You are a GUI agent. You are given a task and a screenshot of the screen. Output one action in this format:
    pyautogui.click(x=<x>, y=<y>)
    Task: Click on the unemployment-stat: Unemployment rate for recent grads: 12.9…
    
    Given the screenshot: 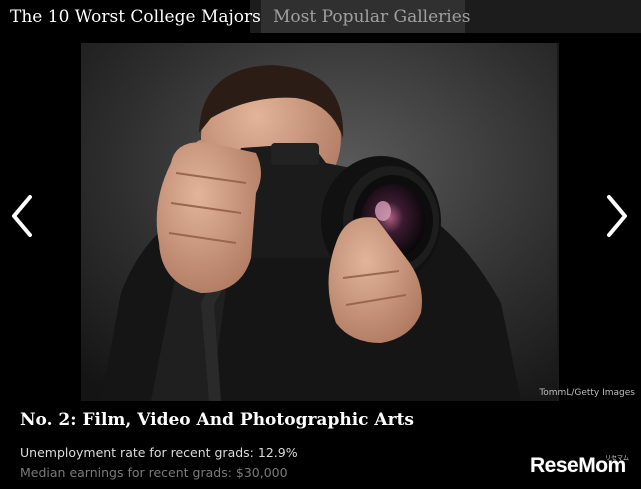 What is the action you would take?
    pyautogui.click(x=159, y=452)
    